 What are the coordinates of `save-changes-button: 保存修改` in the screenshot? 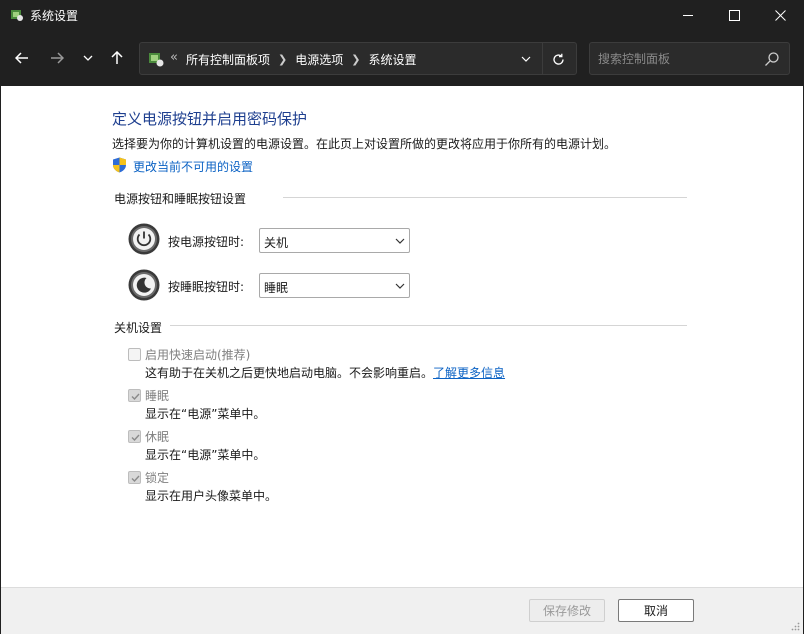 It's located at (567, 610).